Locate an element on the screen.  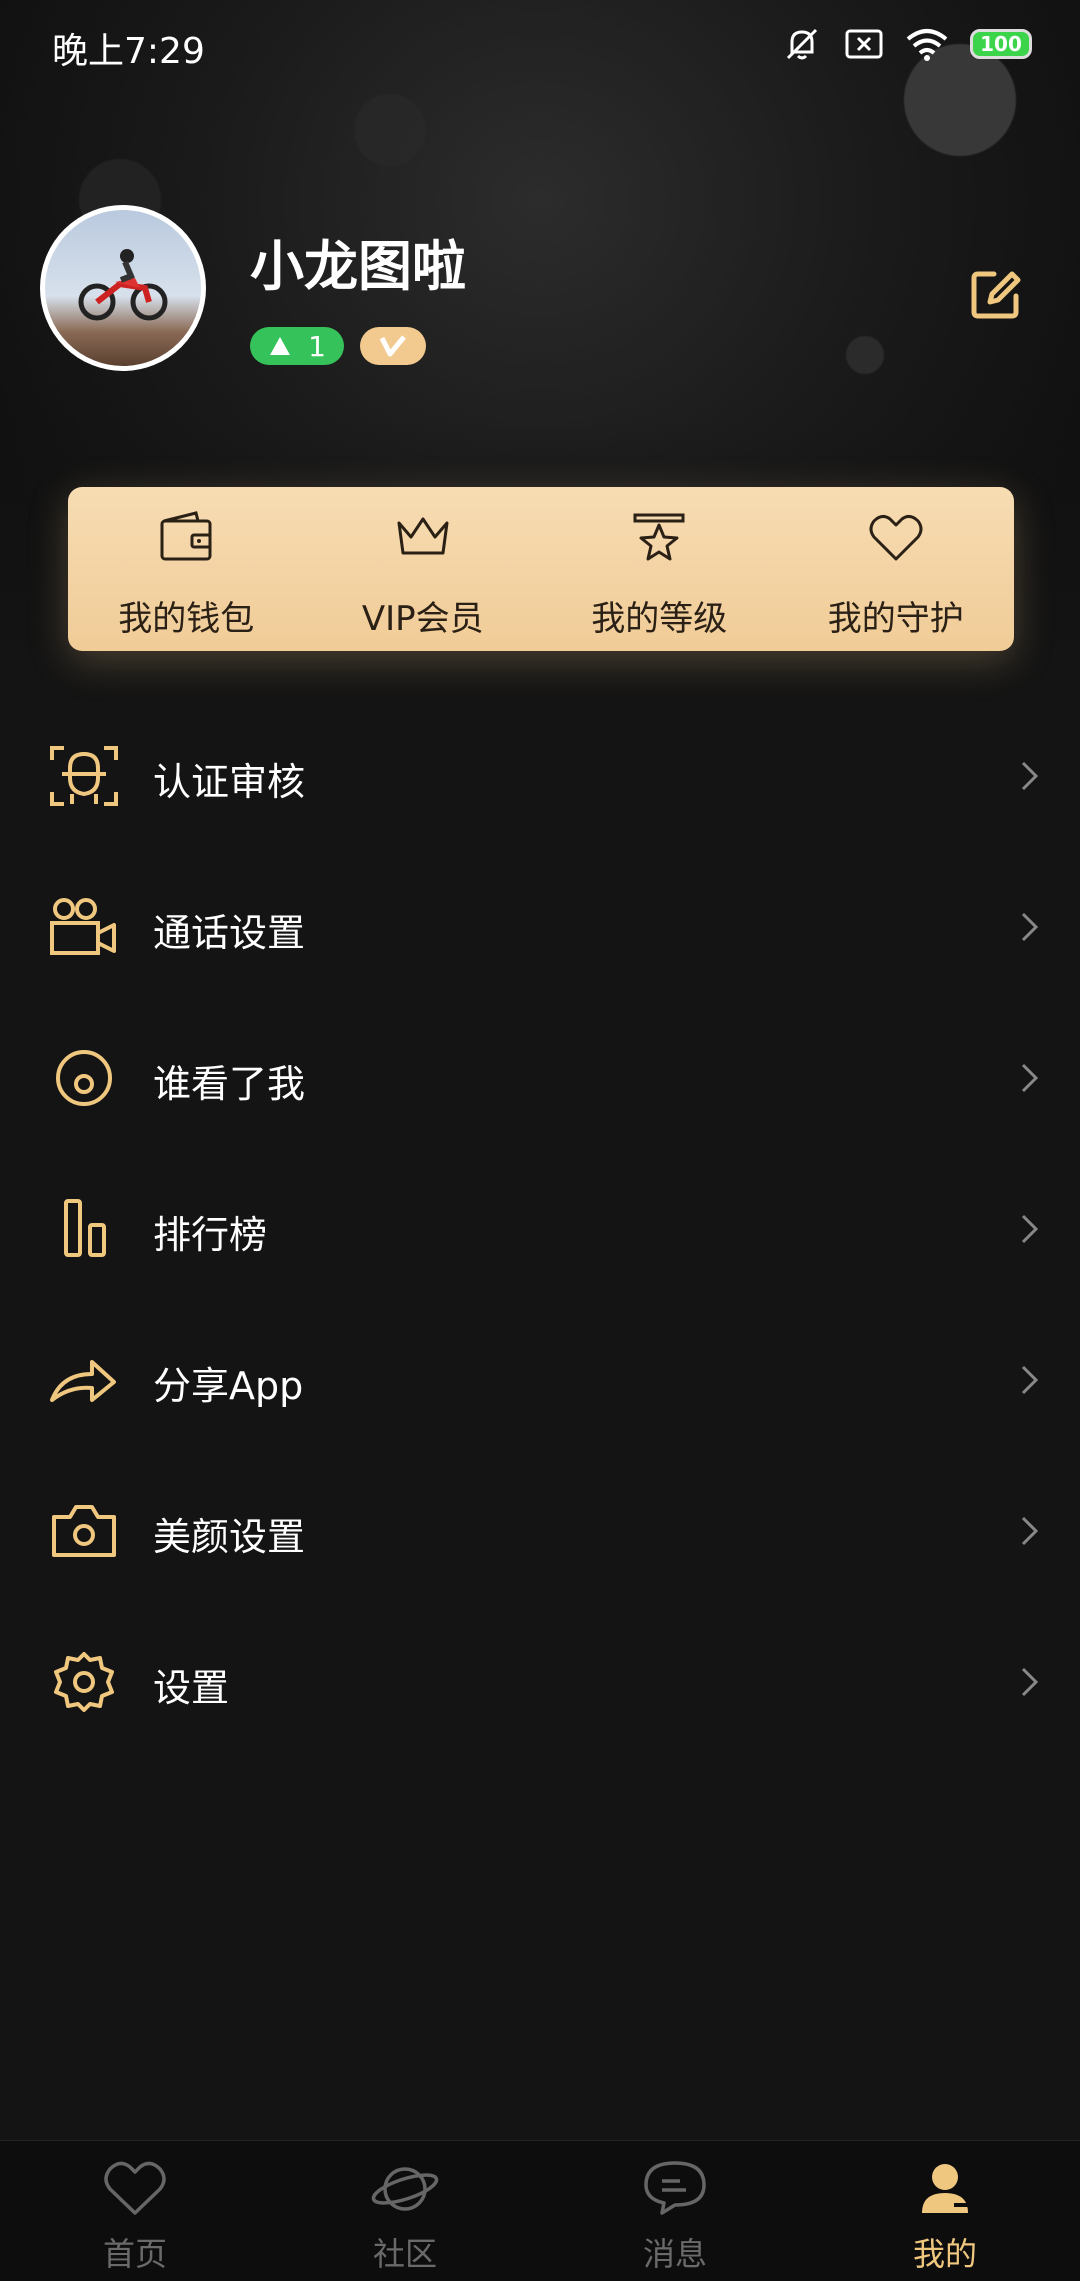
username: 小龙图啦 is located at coordinates (358, 266).